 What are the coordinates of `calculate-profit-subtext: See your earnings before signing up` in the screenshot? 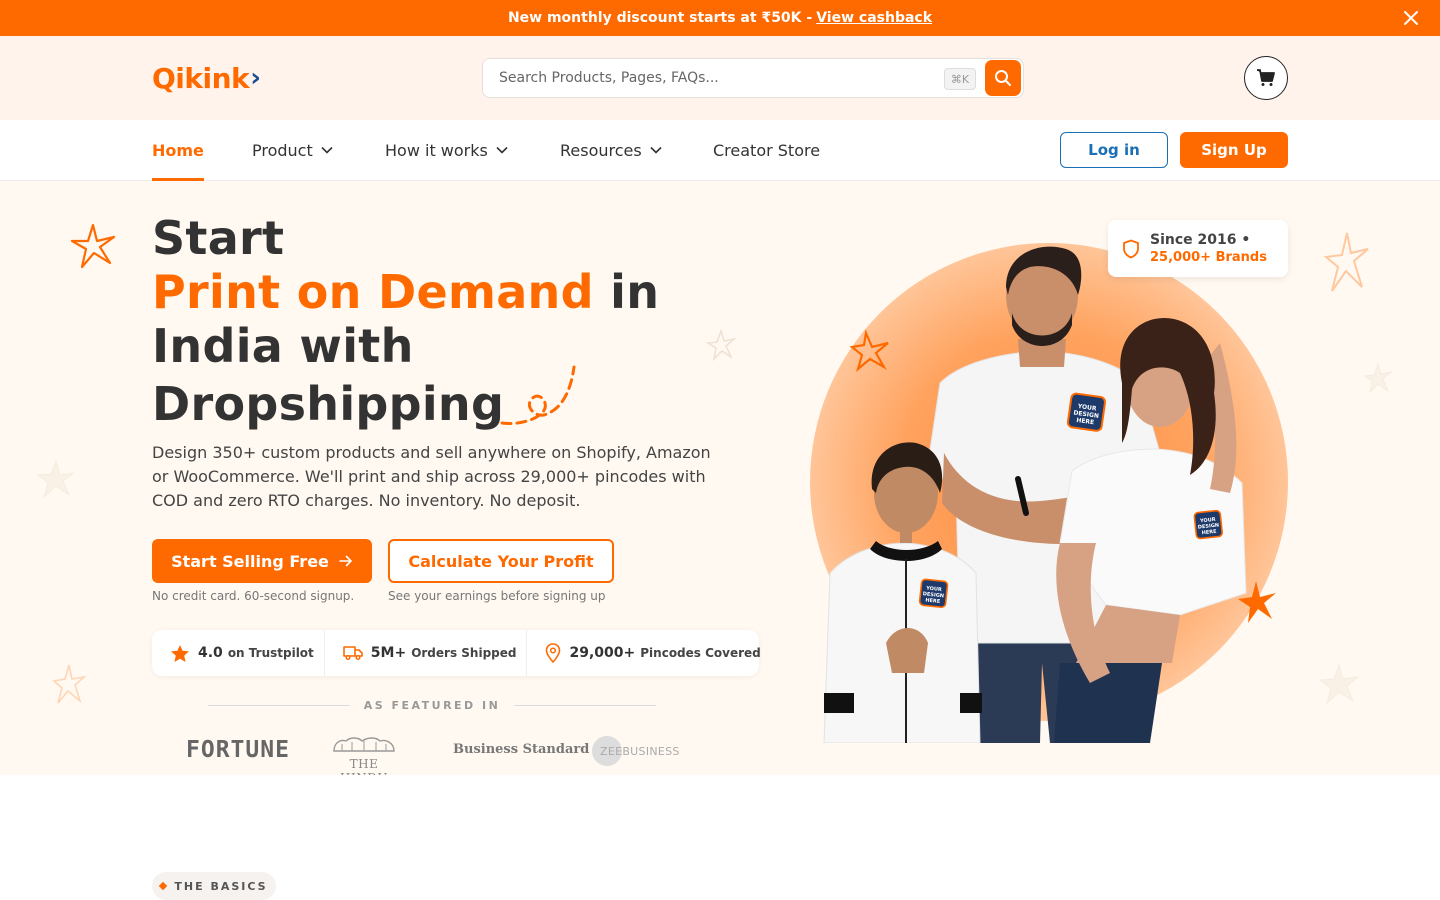 It's located at (497, 596).